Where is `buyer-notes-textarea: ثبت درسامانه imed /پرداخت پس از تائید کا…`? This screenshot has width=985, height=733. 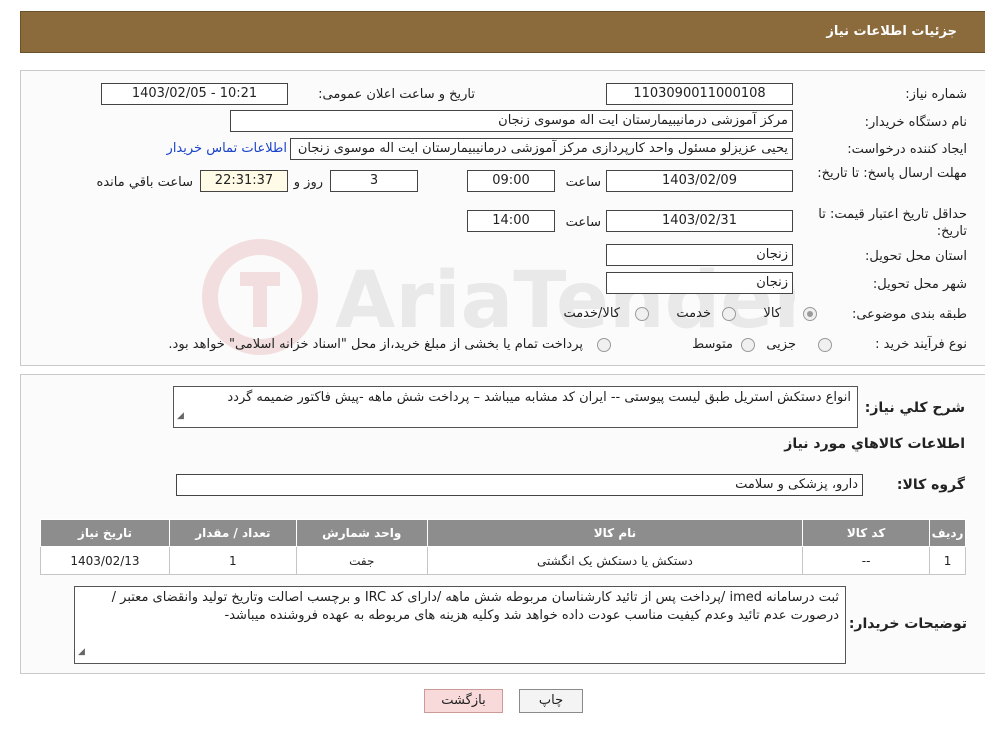
buyer-notes-textarea: ثبت درسامانه imed /پرداخت پس از تائید کا… is located at coordinates (460, 625).